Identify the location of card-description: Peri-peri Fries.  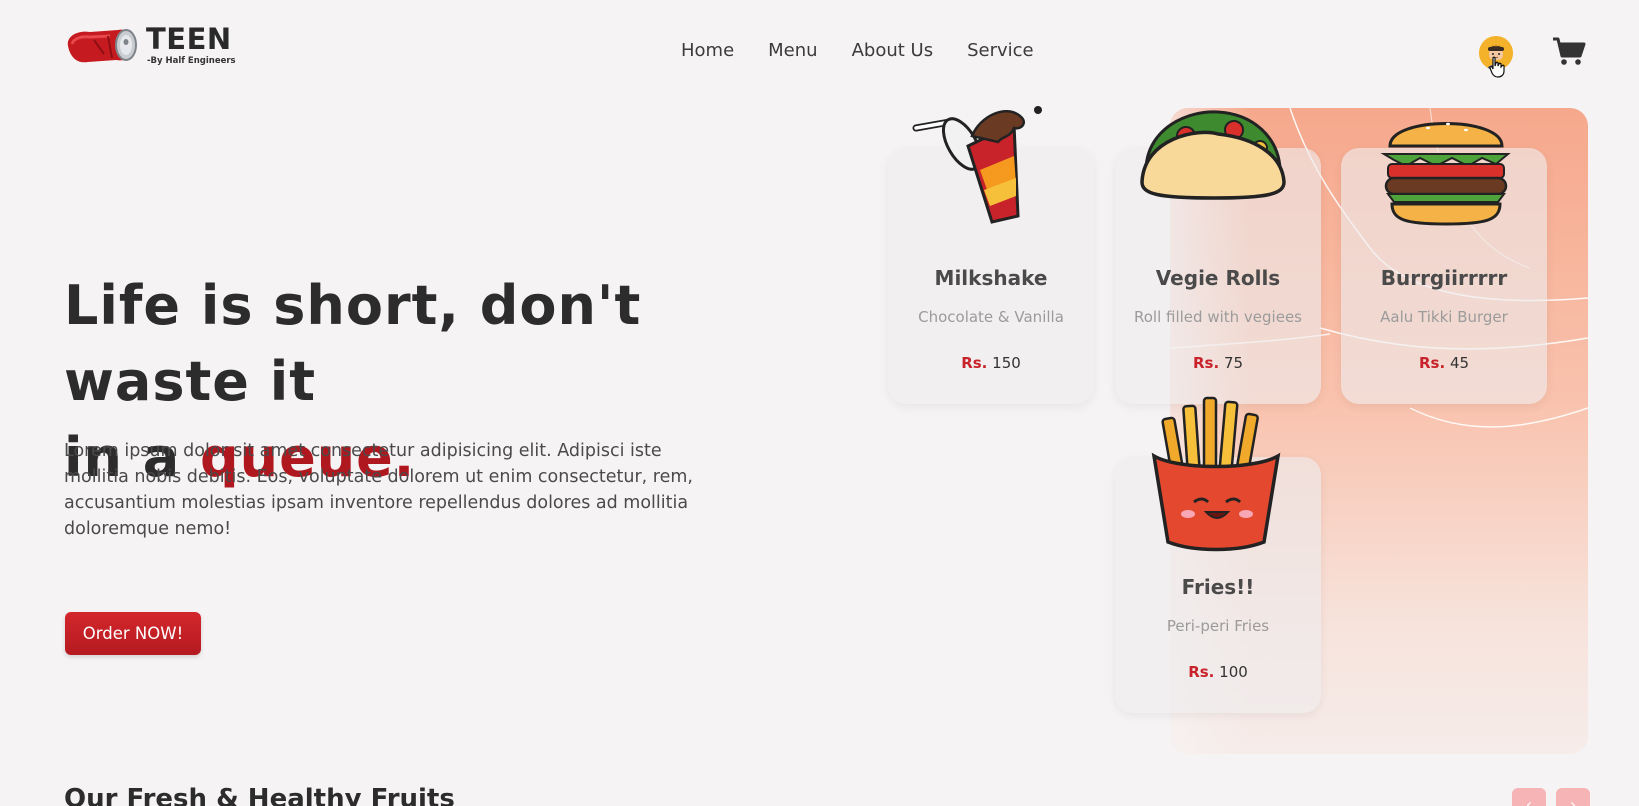
(1218, 626).